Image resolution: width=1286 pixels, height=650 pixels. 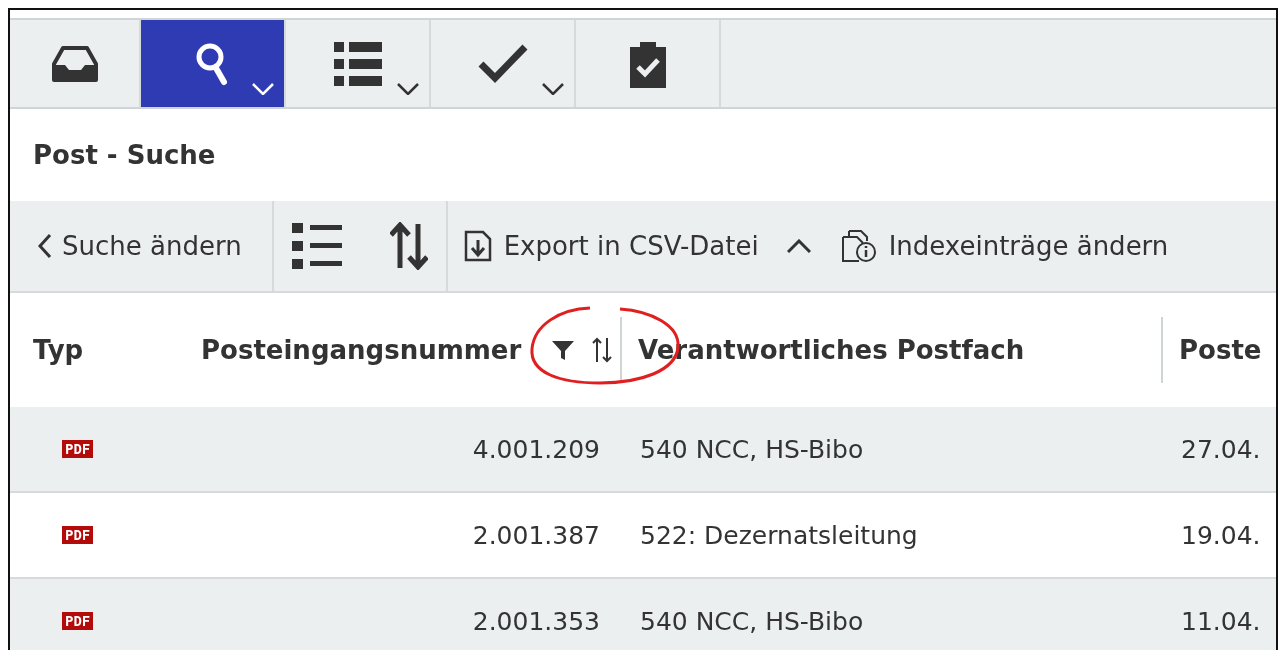 I want to click on checkmark-icon, so click(x=502, y=63).